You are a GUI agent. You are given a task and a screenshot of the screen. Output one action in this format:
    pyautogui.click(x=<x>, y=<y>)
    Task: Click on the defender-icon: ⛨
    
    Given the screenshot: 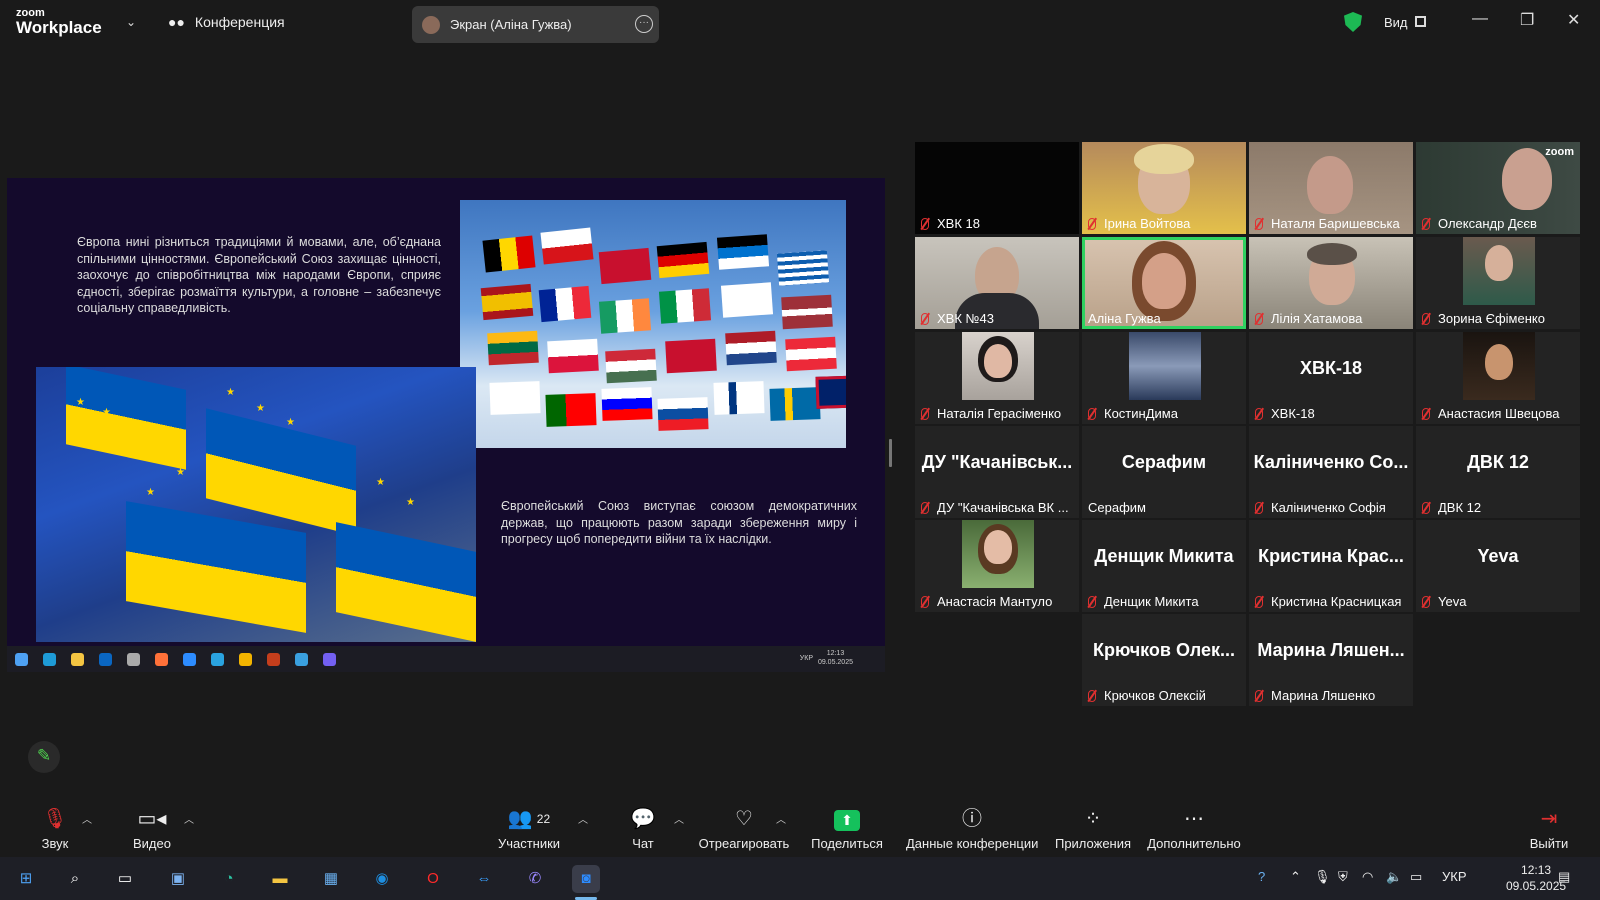 What is the action you would take?
    pyautogui.click(x=1343, y=877)
    